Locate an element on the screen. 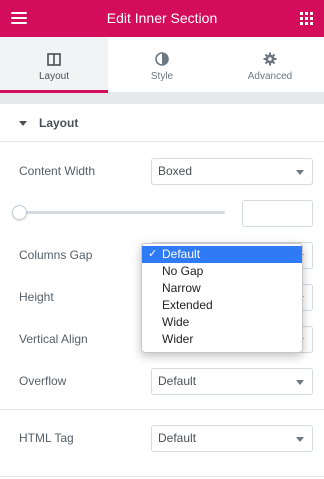 This screenshot has width=324, height=479. option-label: Extended is located at coordinates (187, 305).